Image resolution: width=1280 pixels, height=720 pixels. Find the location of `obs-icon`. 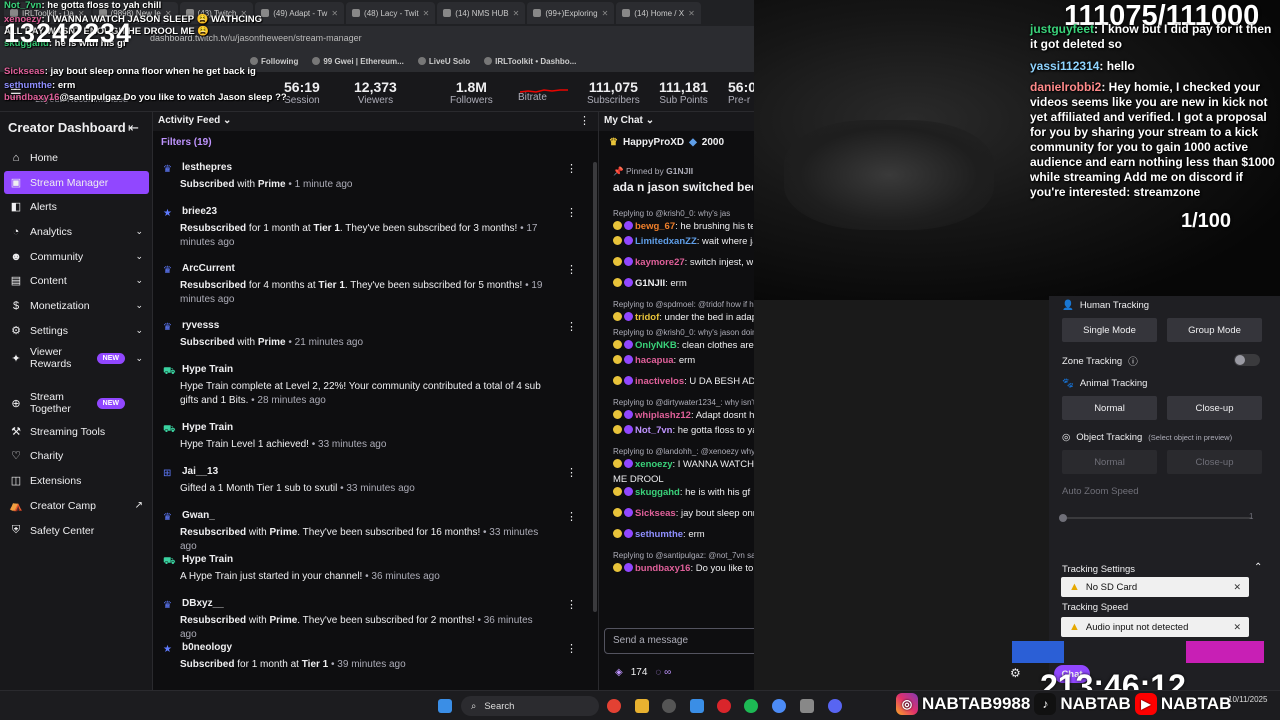

obs-icon is located at coordinates (669, 706).